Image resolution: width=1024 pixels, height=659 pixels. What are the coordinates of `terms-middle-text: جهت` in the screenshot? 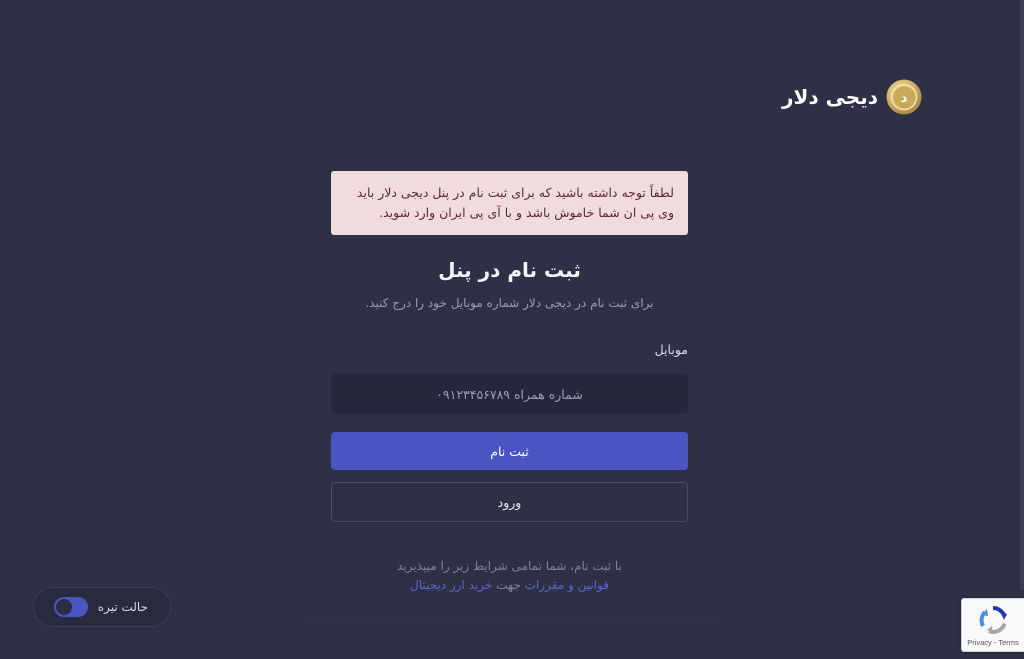 It's located at (508, 585).